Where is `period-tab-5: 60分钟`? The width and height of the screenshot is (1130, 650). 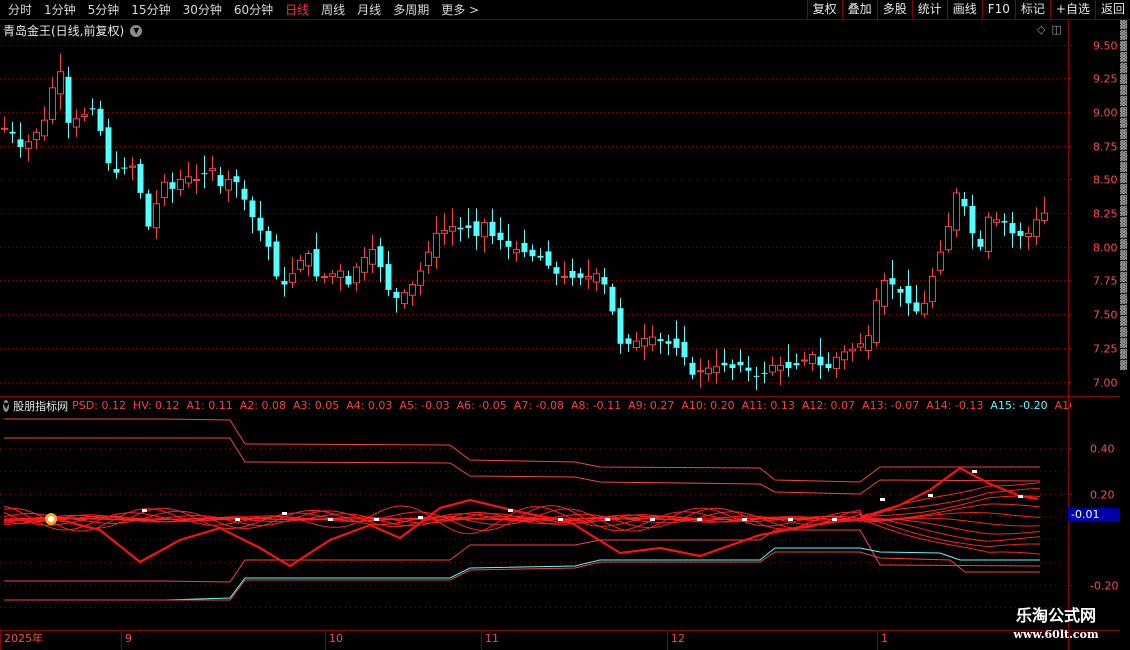 period-tab-5: 60分钟 is located at coordinates (253, 10).